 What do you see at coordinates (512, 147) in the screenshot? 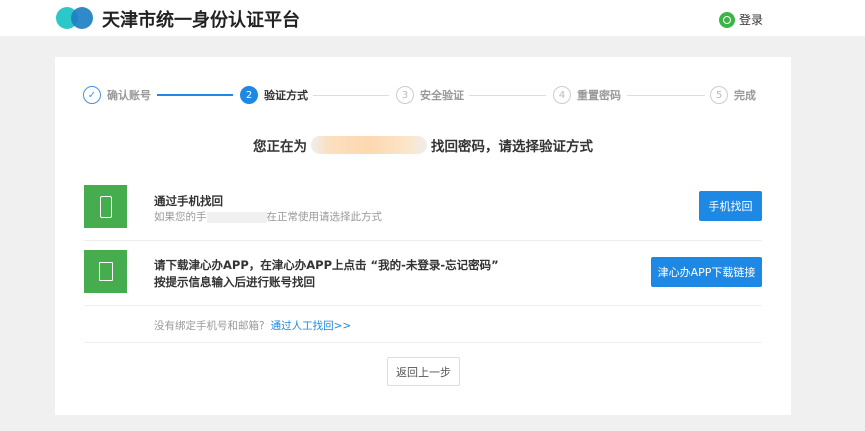
I see `heading-suffix: 找回密码，请选择验证方式` at bounding box center [512, 147].